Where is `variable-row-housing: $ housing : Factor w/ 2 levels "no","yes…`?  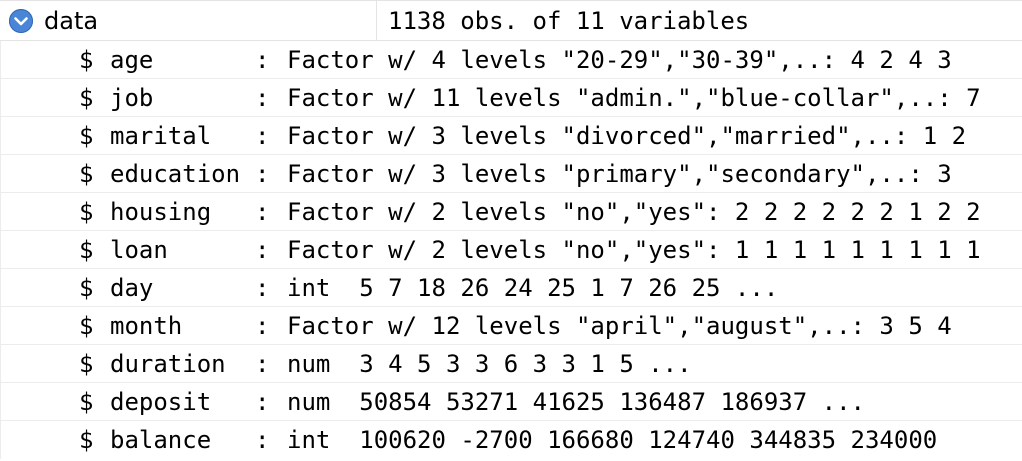
variable-row-housing: $ housing : Factor w/ 2 levels "no","yes… is located at coordinates (511, 212).